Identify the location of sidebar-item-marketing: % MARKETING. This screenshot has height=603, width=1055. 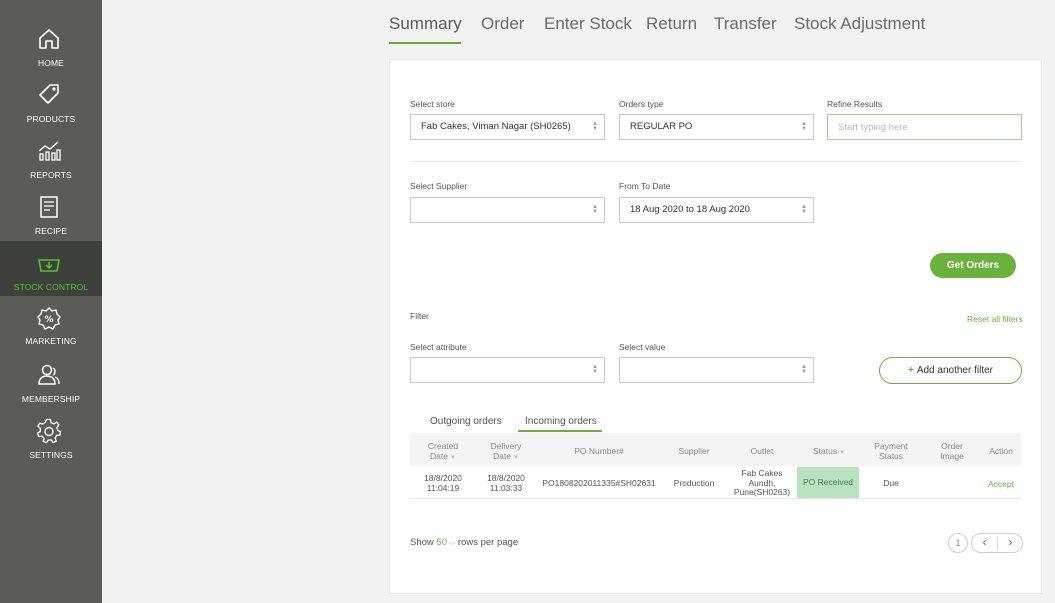
(51, 313).